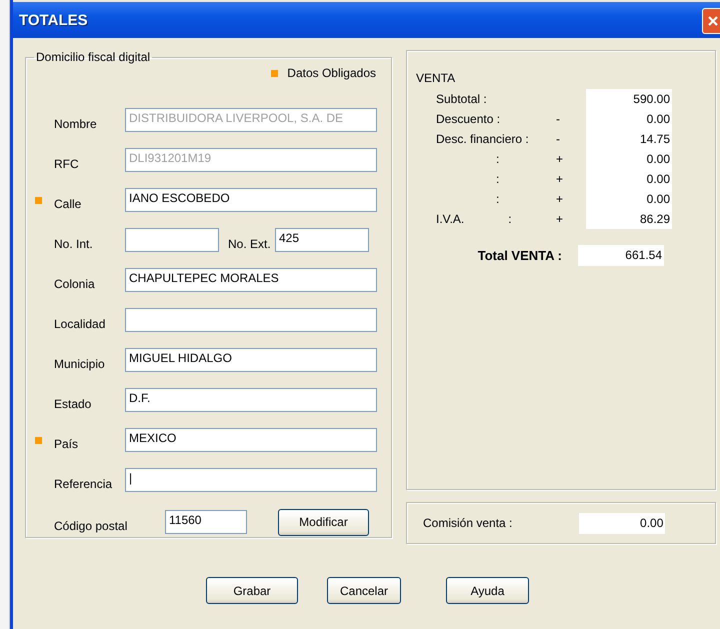  Describe the element at coordinates (629, 139) in the screenshot. I see `amount-cell: 14.75` at that location.